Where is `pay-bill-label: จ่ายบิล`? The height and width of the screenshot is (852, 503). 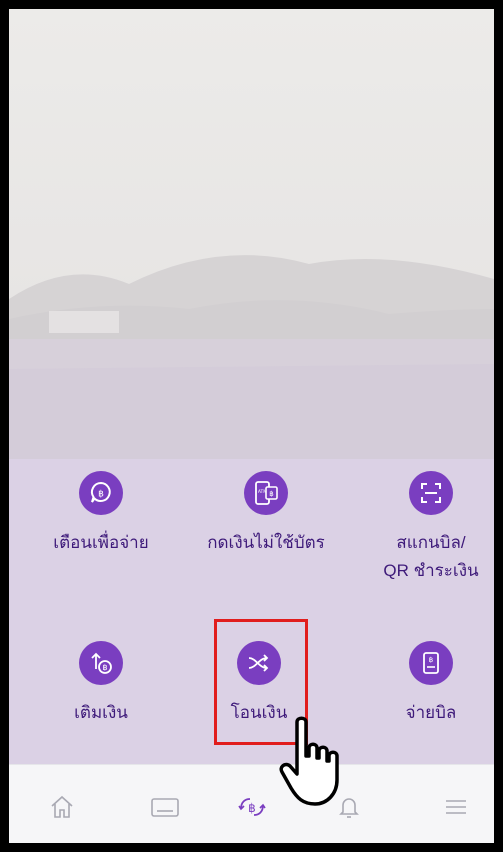 pay-bill-label: จ่ายบิล is located at coordinates (431, 712).